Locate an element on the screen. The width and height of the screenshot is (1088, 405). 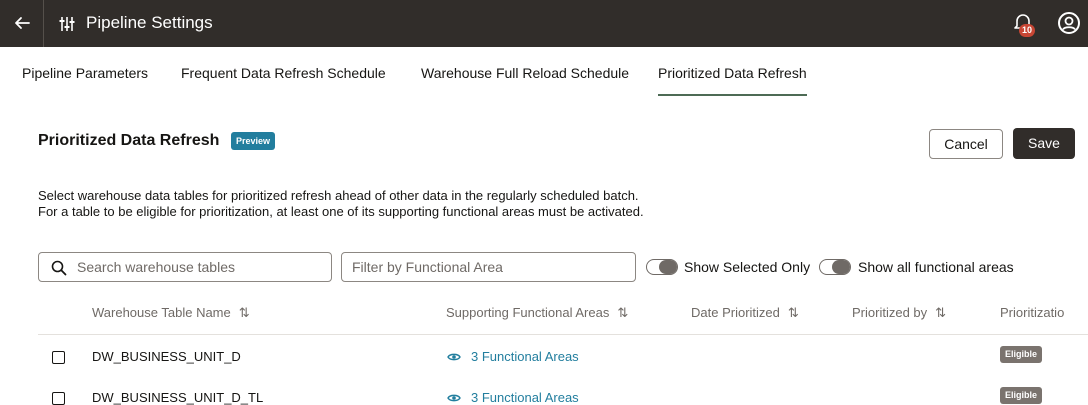
save-button: Save is located at coordinates (1044, 143).